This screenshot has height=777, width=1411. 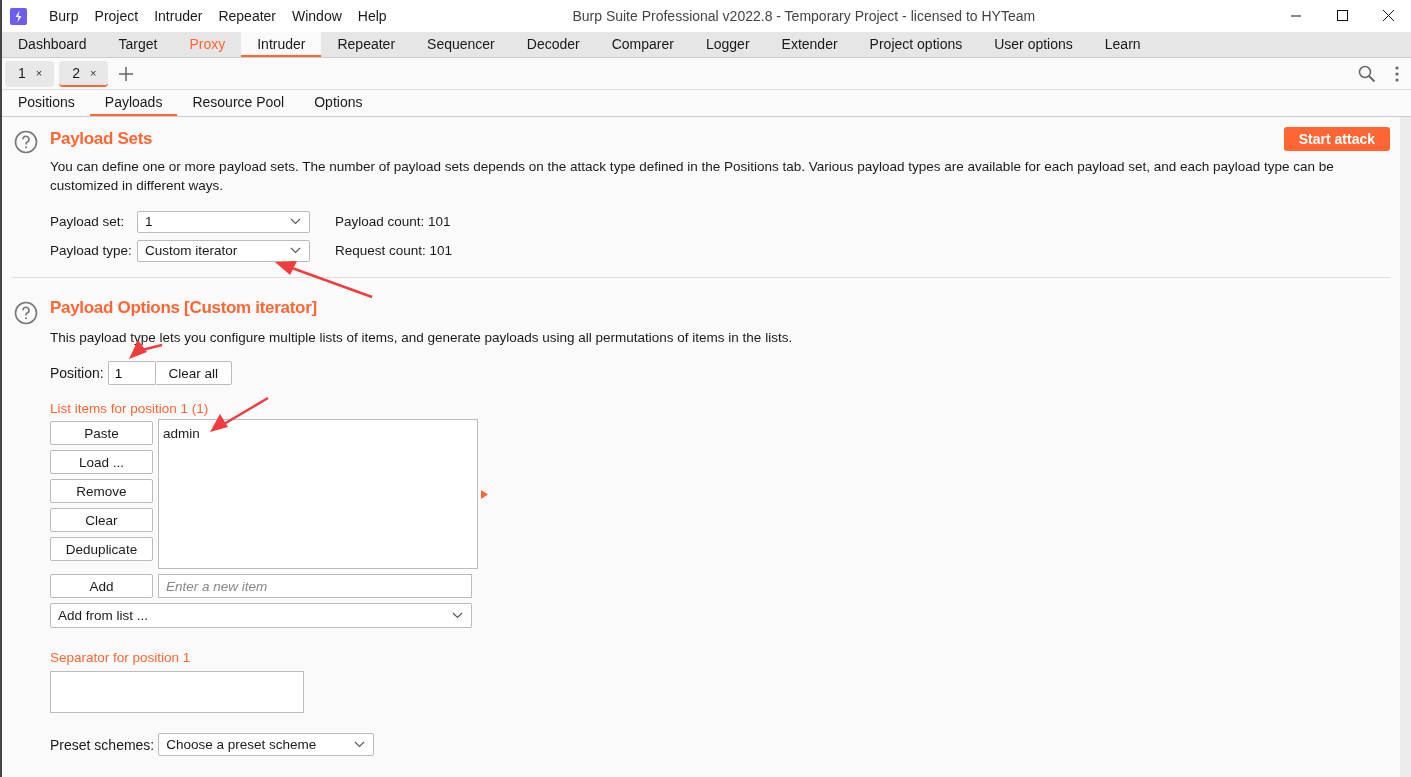 What do you see at coordinates (317, 16) in the screenshot?
I see `menu-item: Window` at bounding box center [317, 16].